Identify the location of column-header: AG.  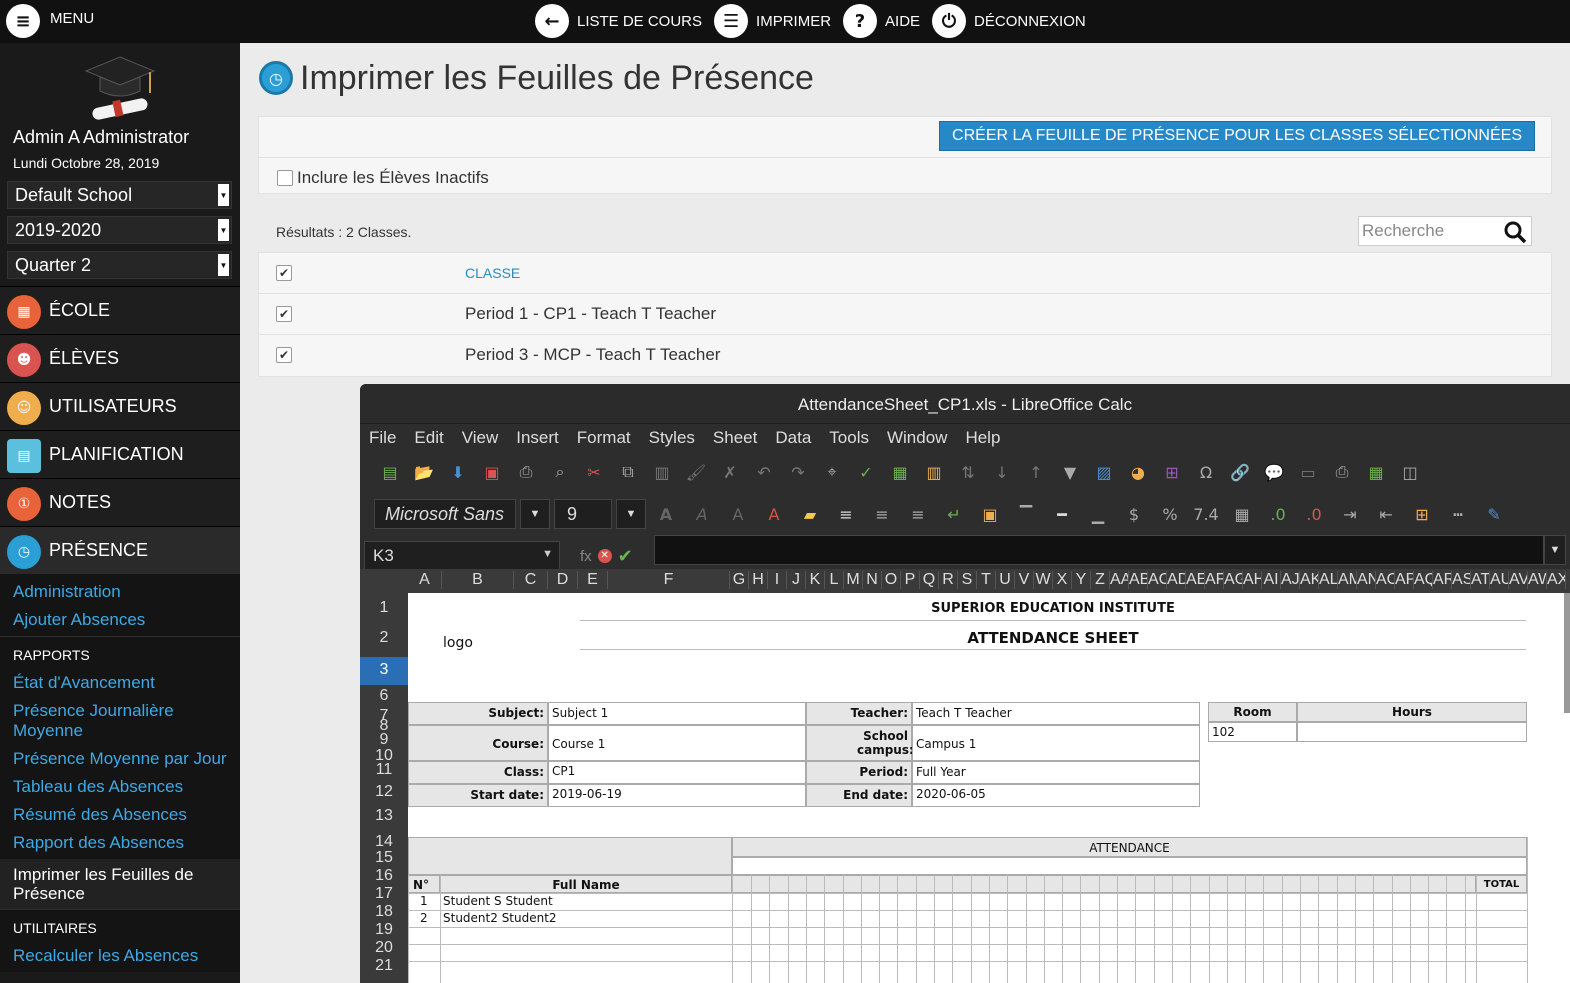
(1233, 580).